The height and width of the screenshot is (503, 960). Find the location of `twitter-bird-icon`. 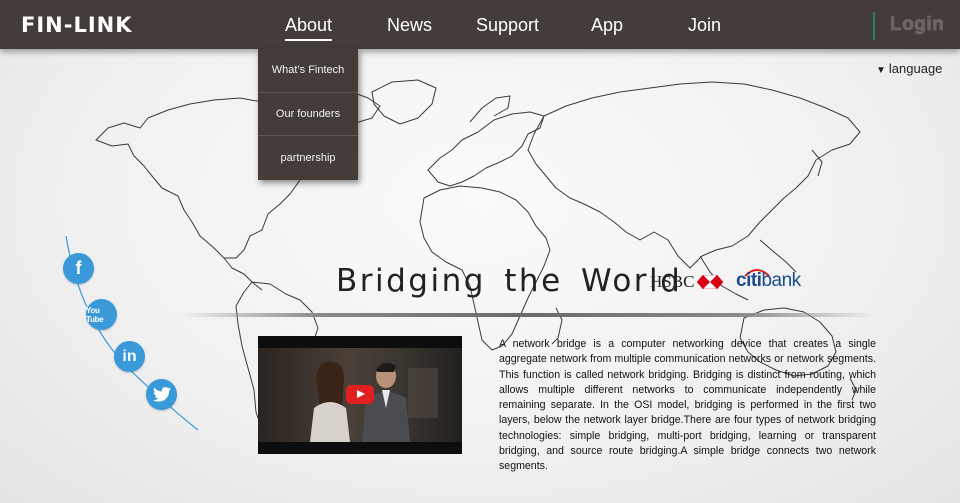

twitter-bird-icon is located at coordinates (161, 394).